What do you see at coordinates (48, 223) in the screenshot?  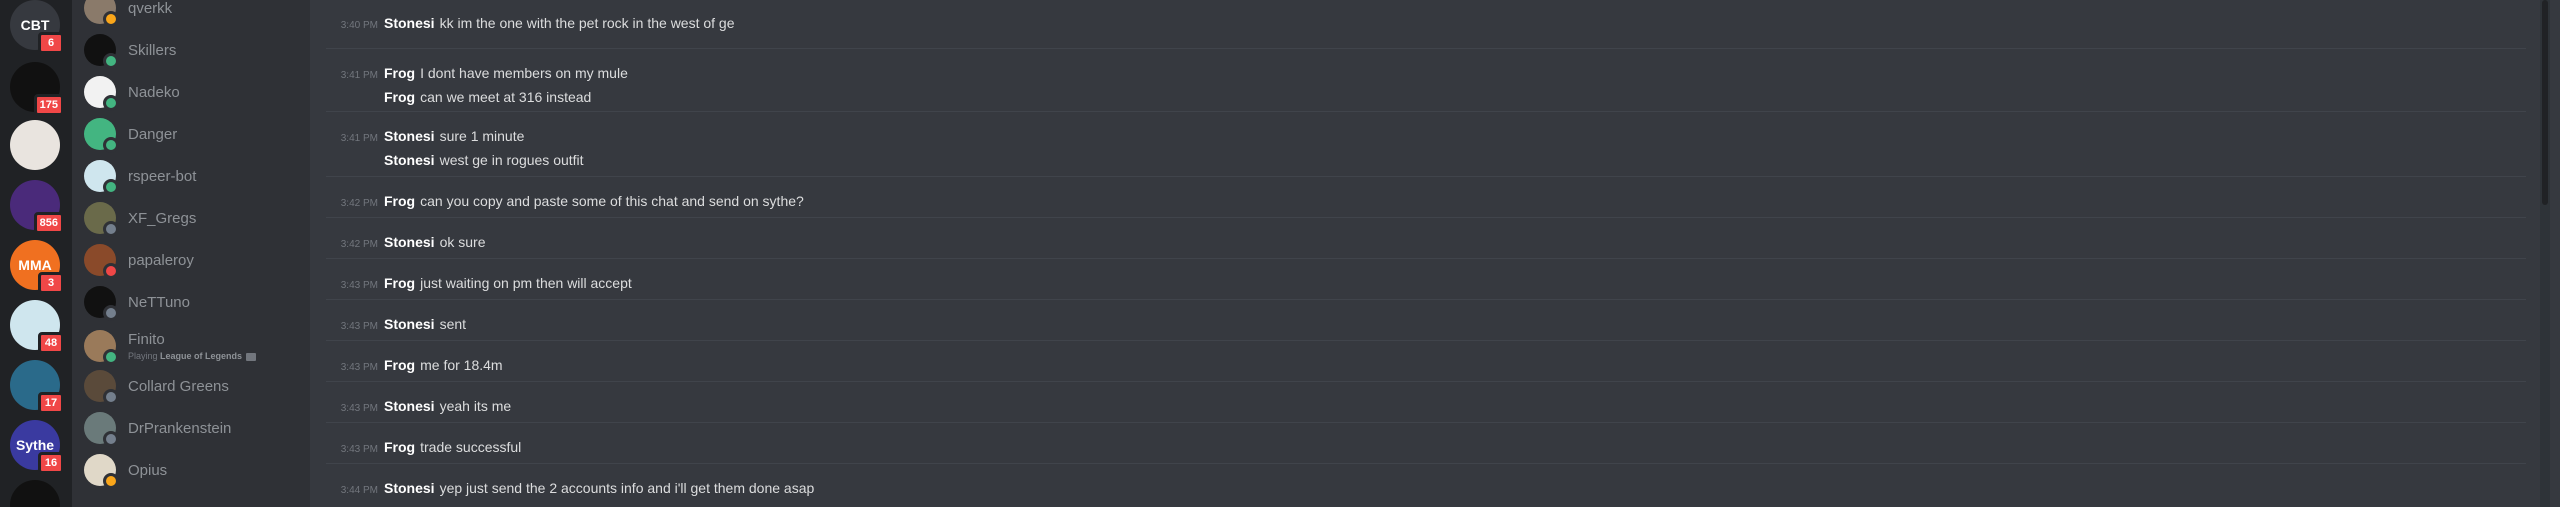 I see `mention-badge: 856` at bounding box center [48, 223].